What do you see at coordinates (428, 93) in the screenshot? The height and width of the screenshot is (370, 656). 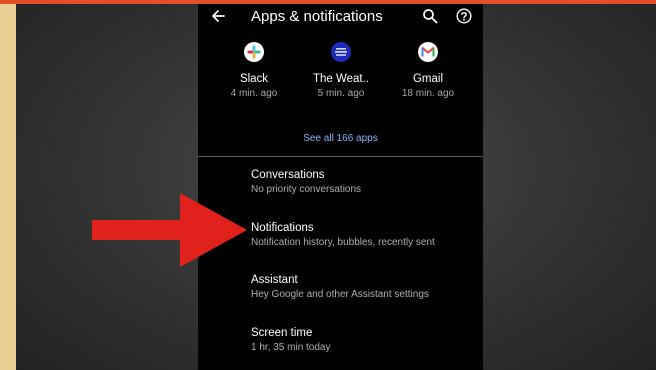 I see `app-last-used: 18 min. ago` at bounding box center [428, 93].